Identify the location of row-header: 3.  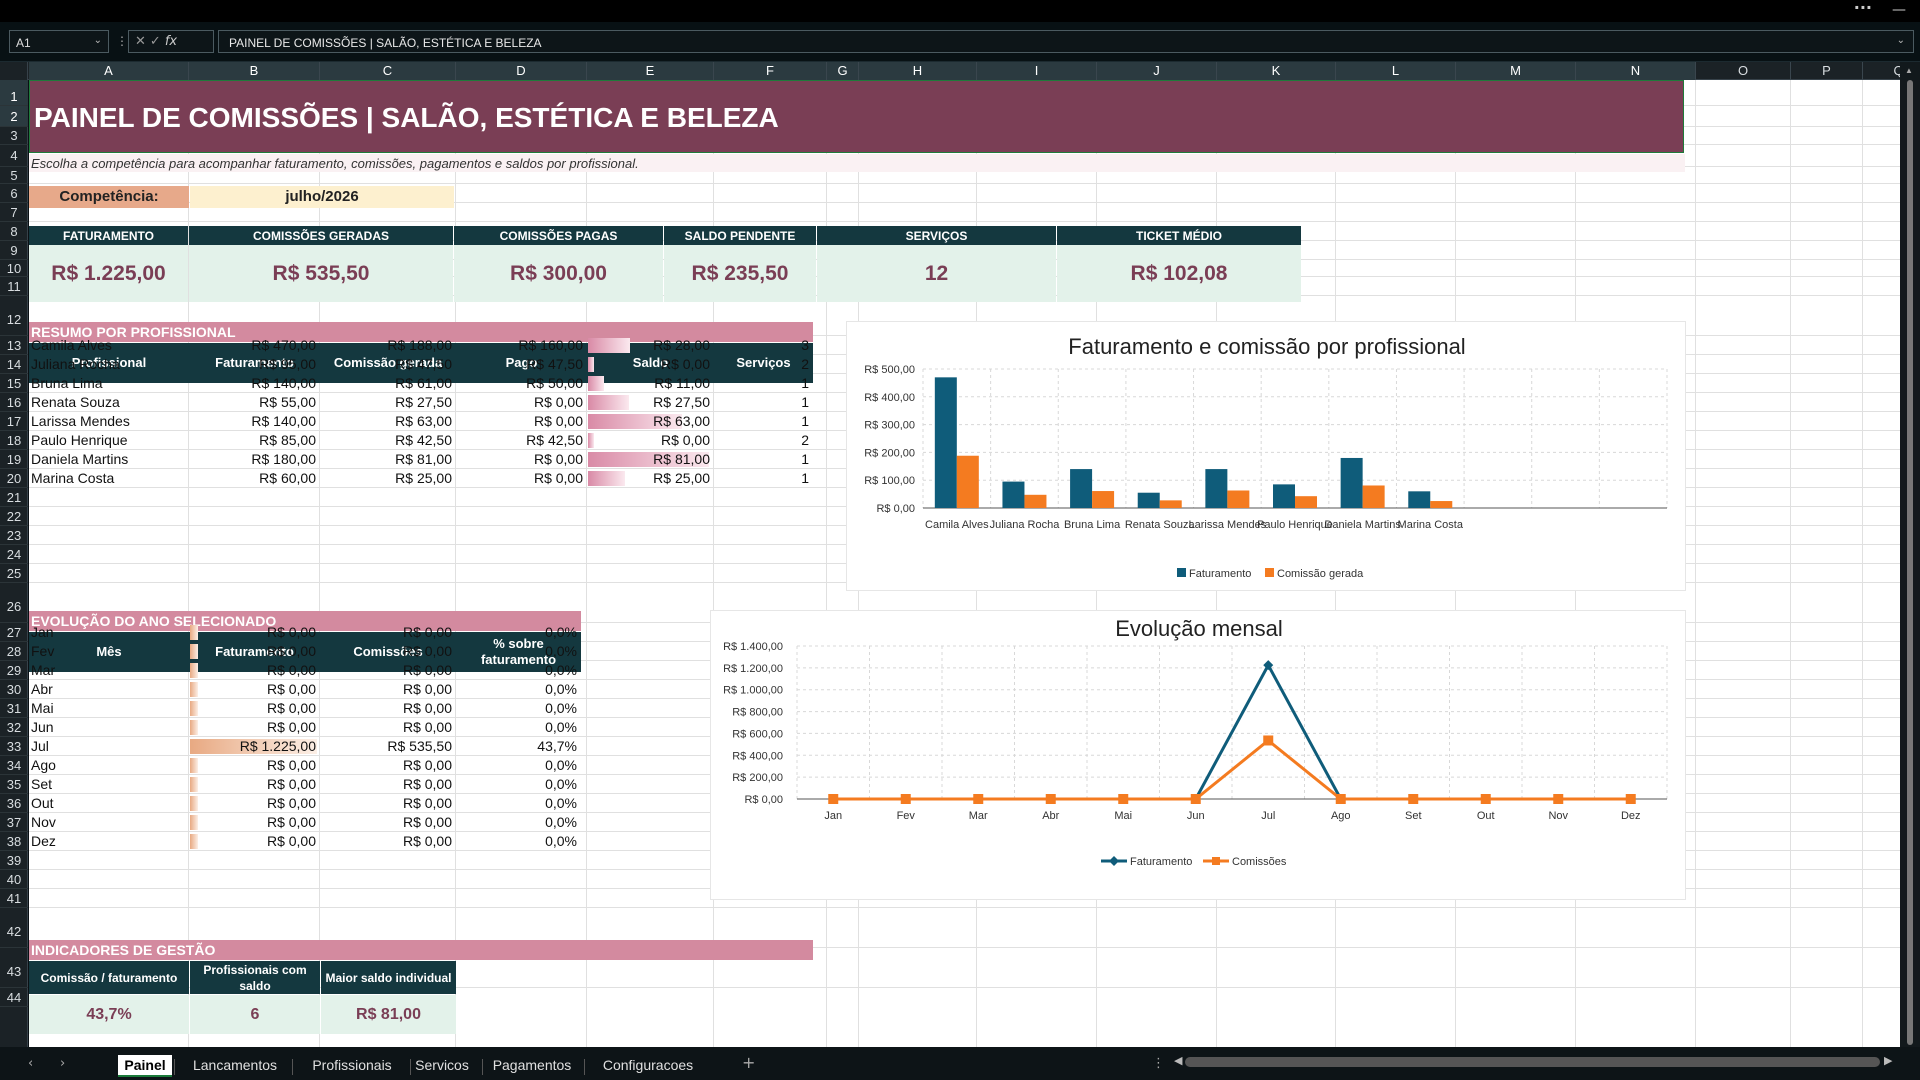
(14, 136).